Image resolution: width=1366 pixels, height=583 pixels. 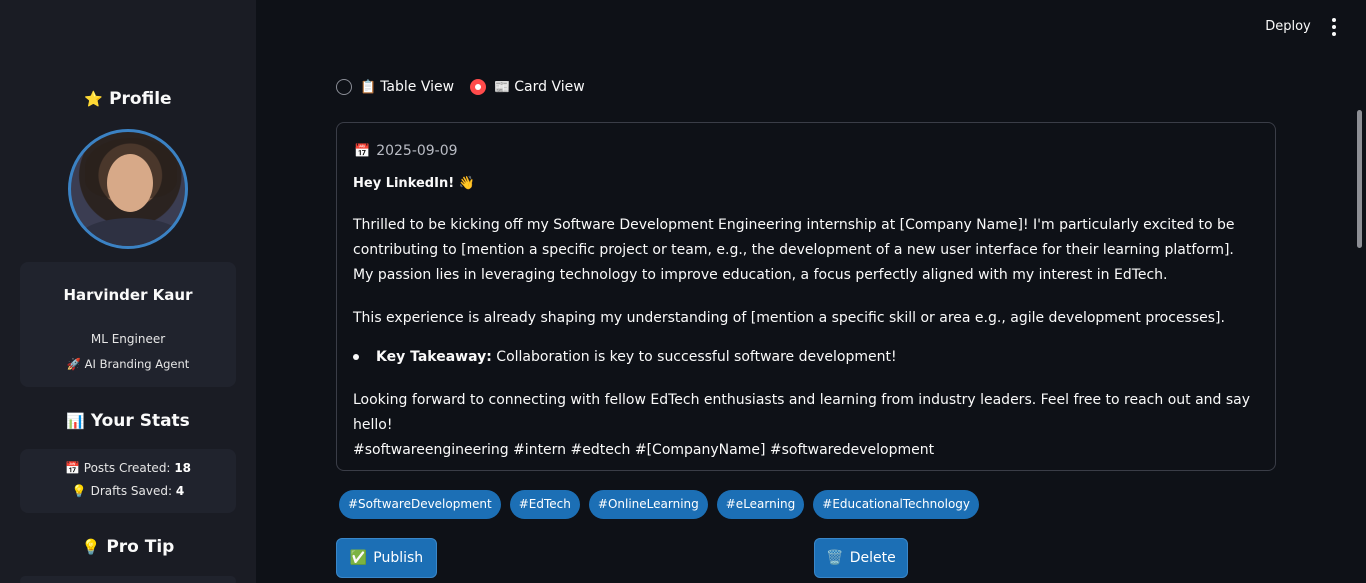 What do you see at coordinates (478, 87) in the screenshot?
I see `radio-button-selected` at bounding box center [478, 87].